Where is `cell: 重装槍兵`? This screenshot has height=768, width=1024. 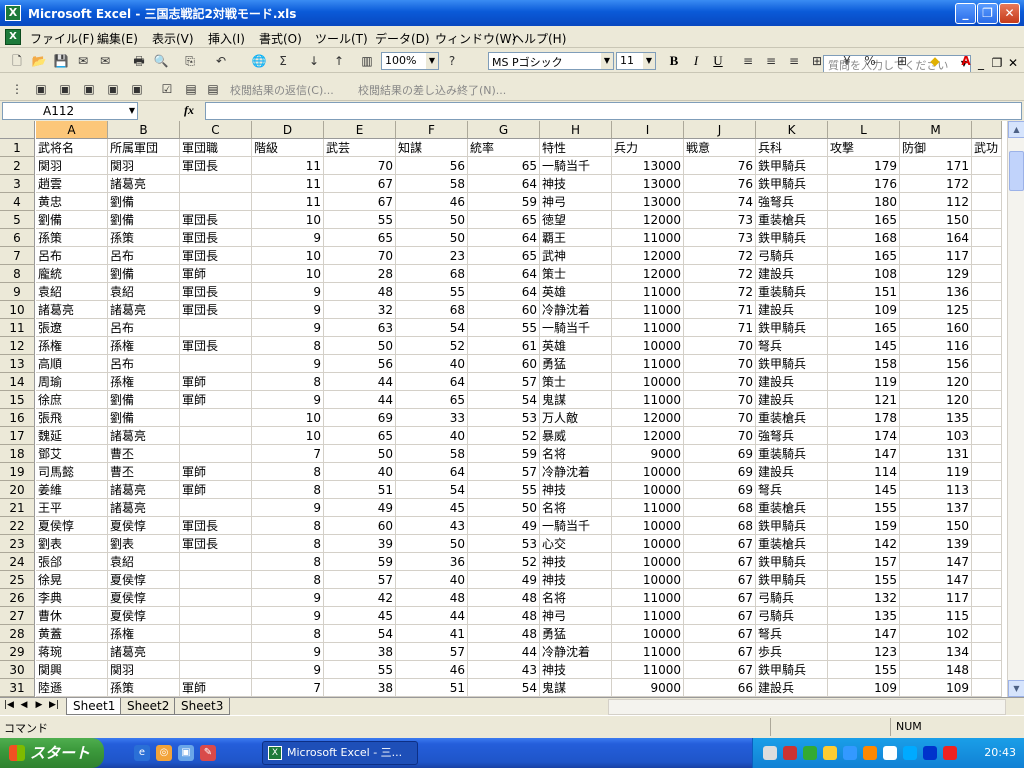
cell: 重装槍兵 is located at coordinates (792, 418).